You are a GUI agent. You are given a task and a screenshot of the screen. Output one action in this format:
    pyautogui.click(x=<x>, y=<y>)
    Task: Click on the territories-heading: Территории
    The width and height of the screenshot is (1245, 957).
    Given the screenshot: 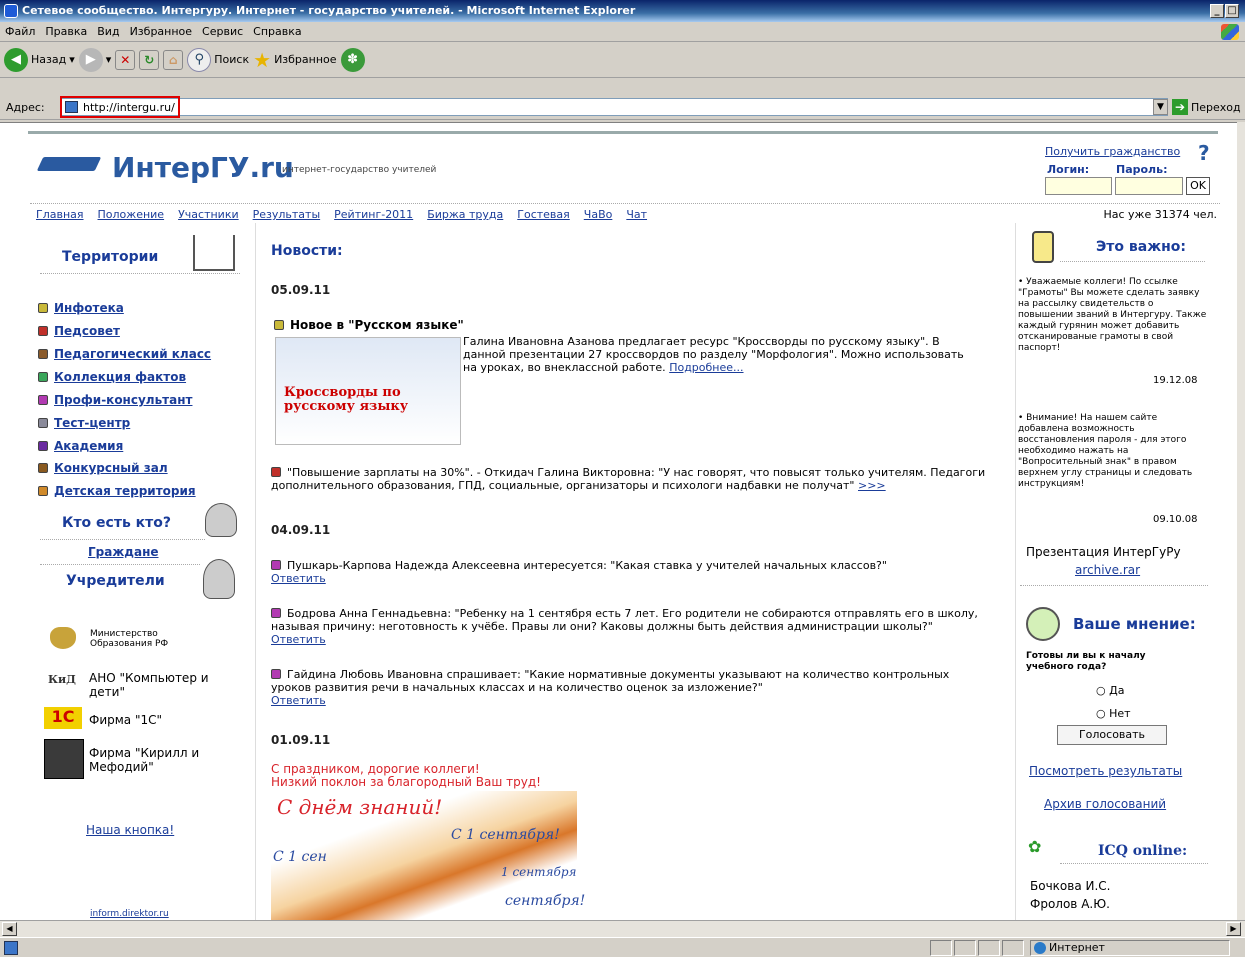 What is the action you would take?
    pyautogui.click(x=110, y=257)
    